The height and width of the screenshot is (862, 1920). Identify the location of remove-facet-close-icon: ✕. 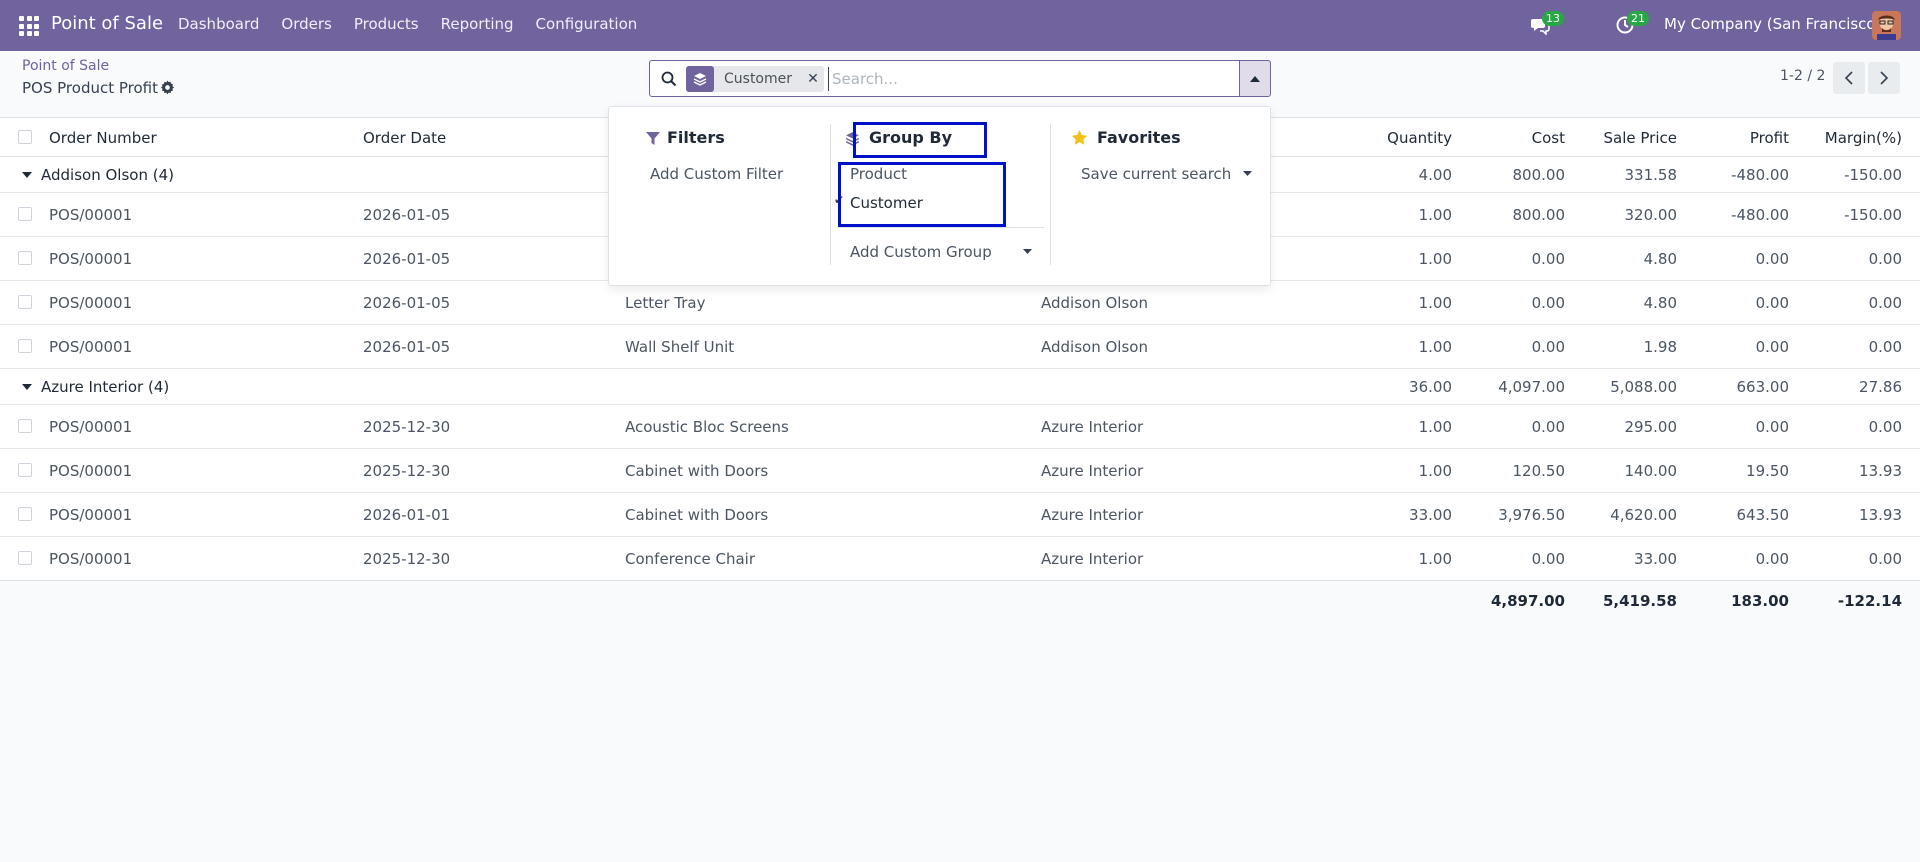
(813, 79).